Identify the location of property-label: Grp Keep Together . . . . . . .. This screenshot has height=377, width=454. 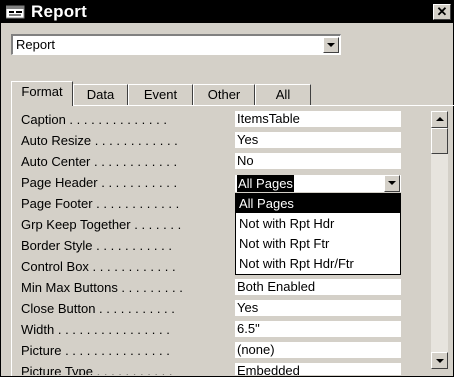
(101, 224).